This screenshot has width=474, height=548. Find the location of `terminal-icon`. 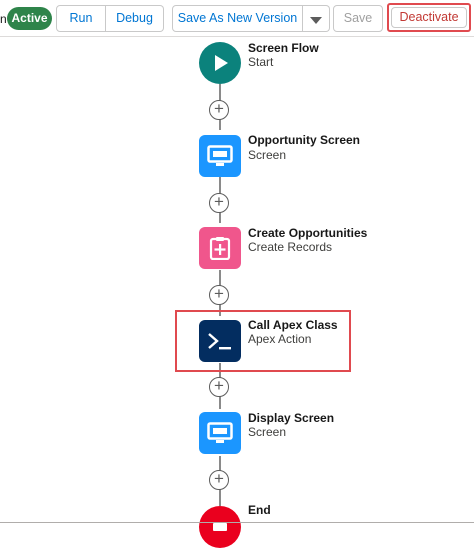

terminal-icon is located at coordinates (219, 341).